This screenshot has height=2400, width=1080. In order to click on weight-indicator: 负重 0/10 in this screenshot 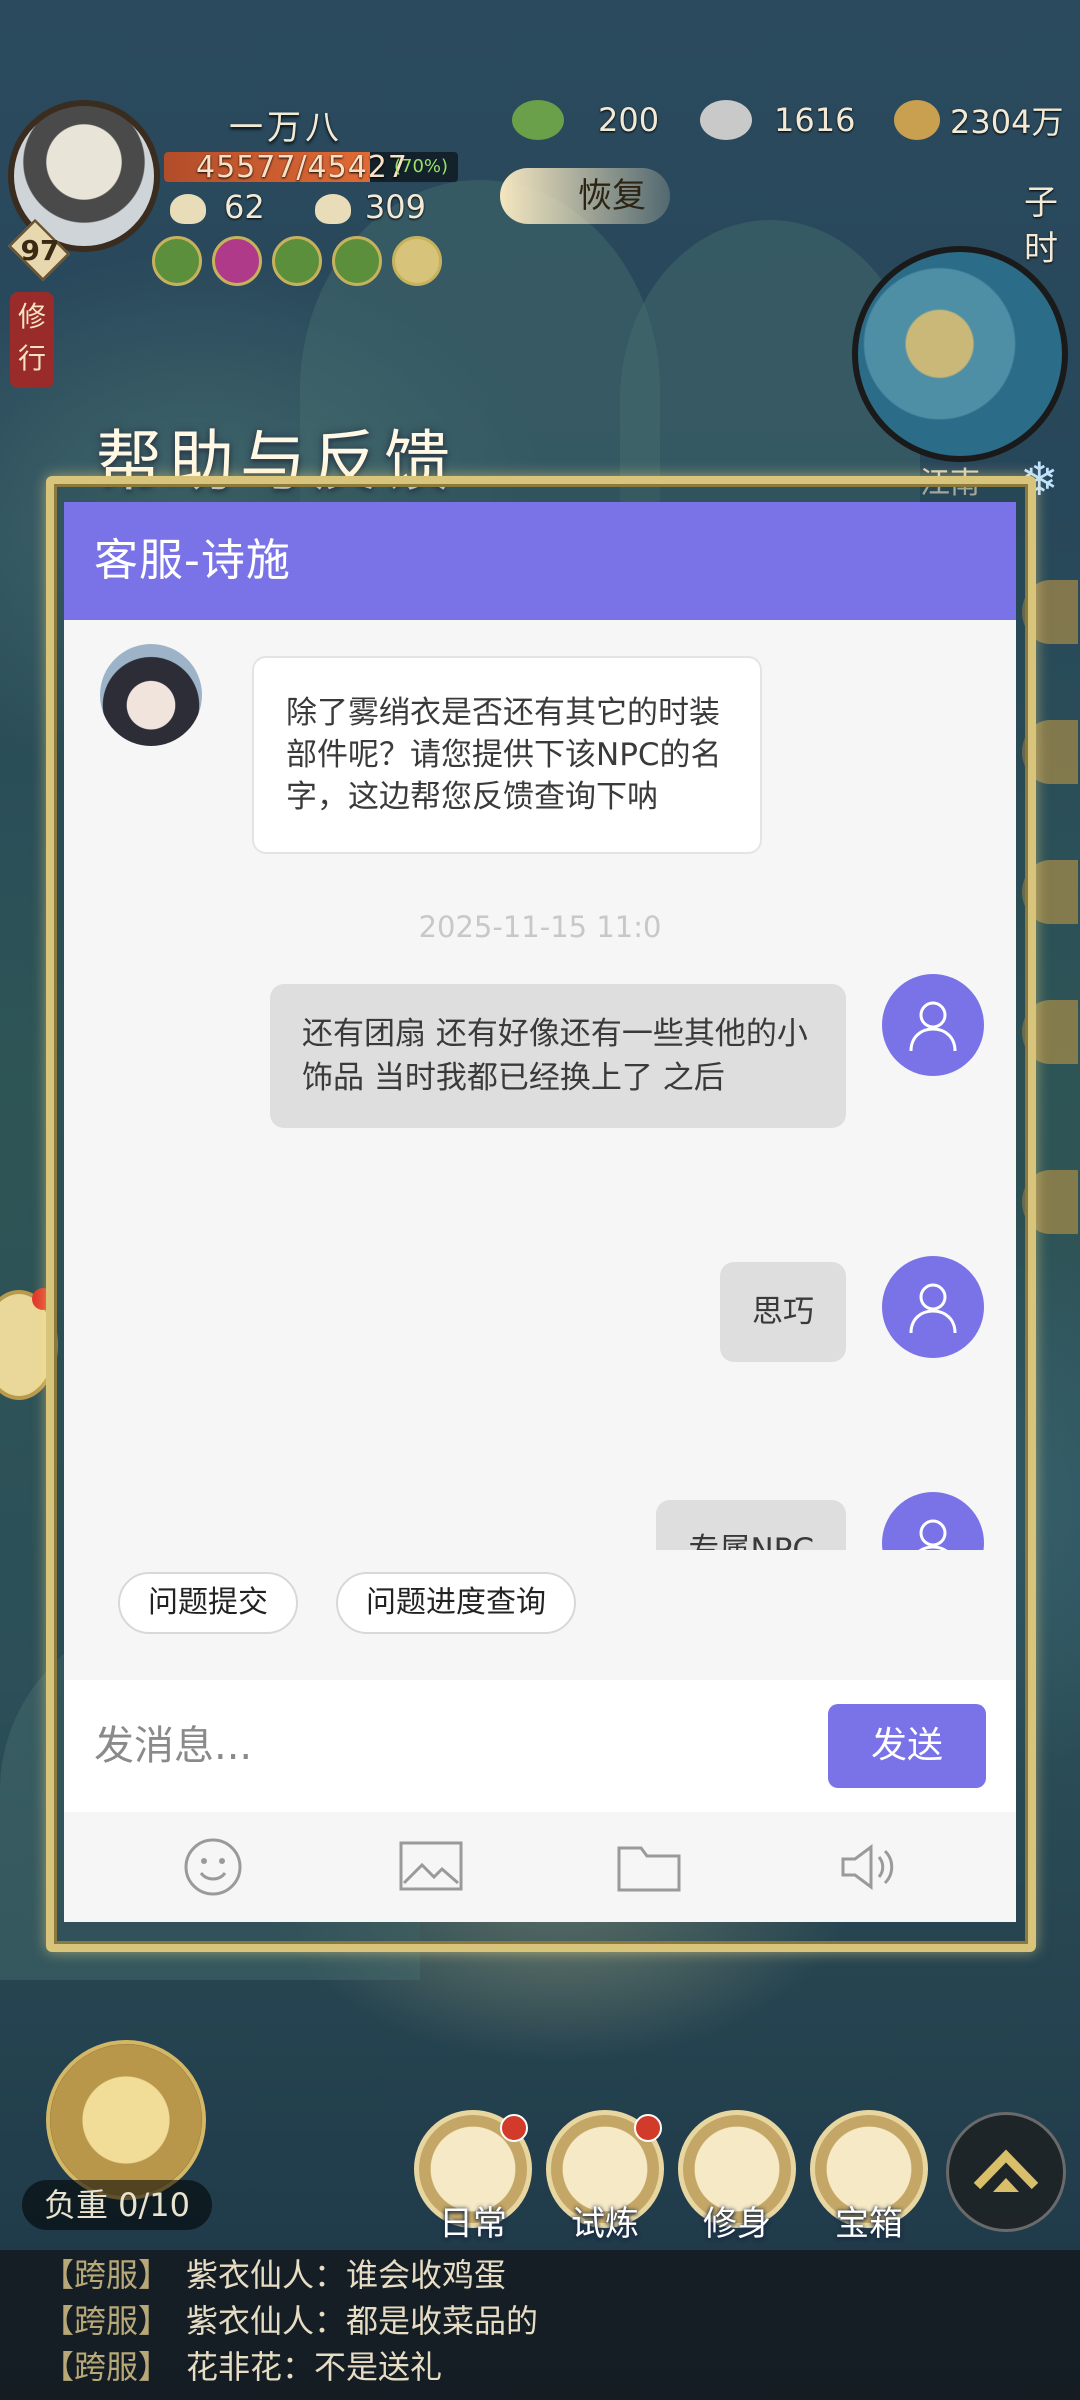, I will do `click(117, 2205)`.